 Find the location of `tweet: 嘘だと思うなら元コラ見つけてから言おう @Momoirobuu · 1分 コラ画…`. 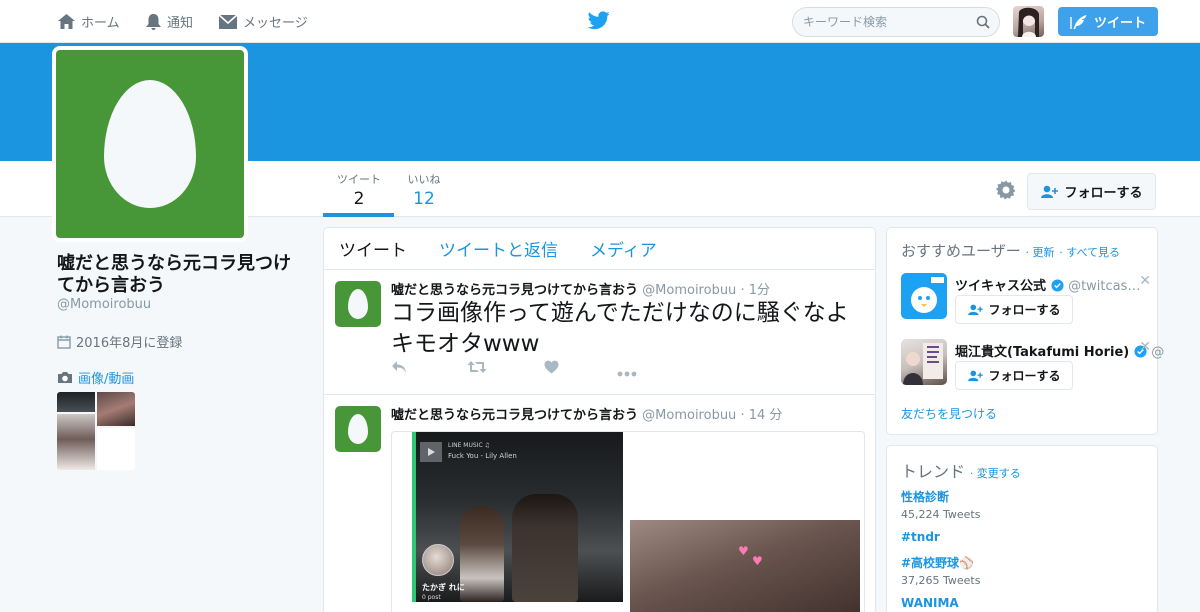

tweet: 嘘だと思うなら元コラ見つけてから言おう @Momoirobuu · 1分 コラ画… is located at coordinates (599, 332).